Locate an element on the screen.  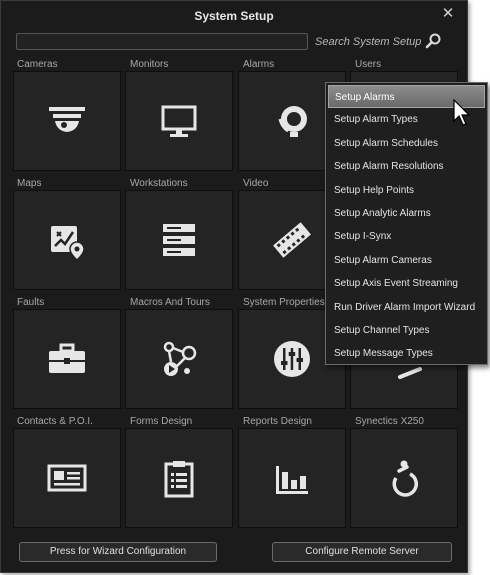
tile-maps is located at coordinates (67, 240).